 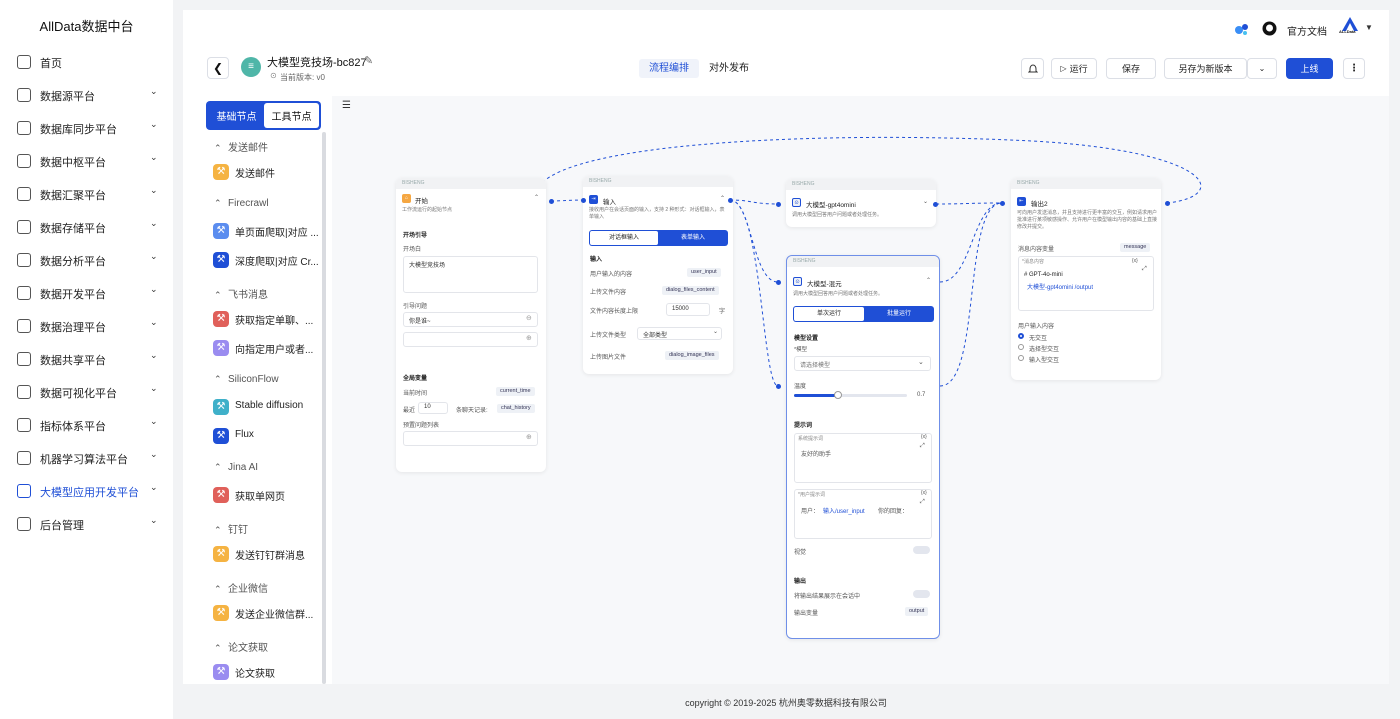 What do you see at coordinates (1032, 68) in the screenshot?
I see `notification-button` at bounding box center [1032, 68].